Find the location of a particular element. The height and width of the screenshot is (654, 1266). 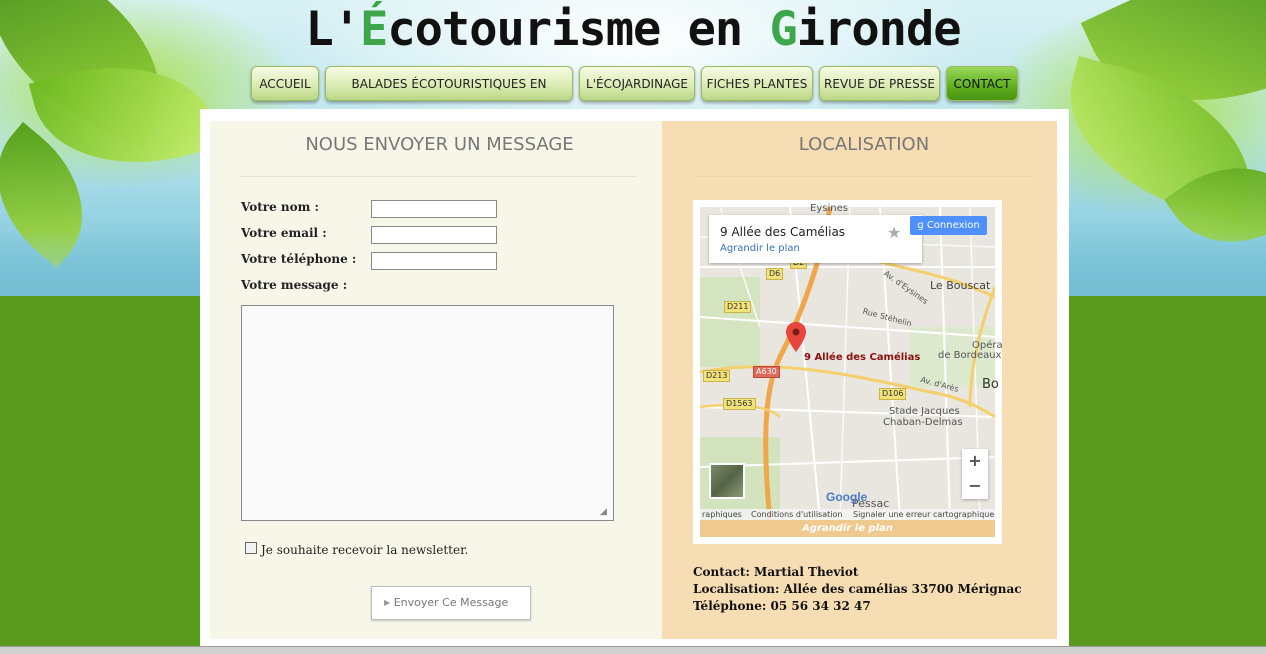

road-label: D1563 is located at coordinates (739, 404).